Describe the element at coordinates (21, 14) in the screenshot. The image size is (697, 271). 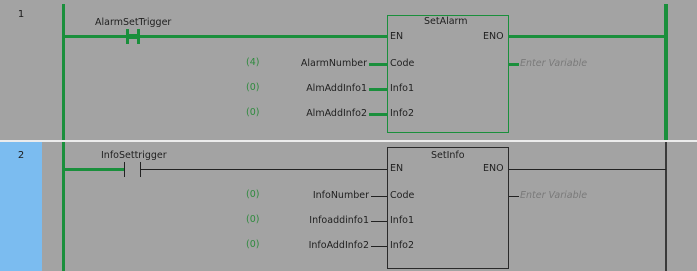
I see `rung-number: 1` at that location.